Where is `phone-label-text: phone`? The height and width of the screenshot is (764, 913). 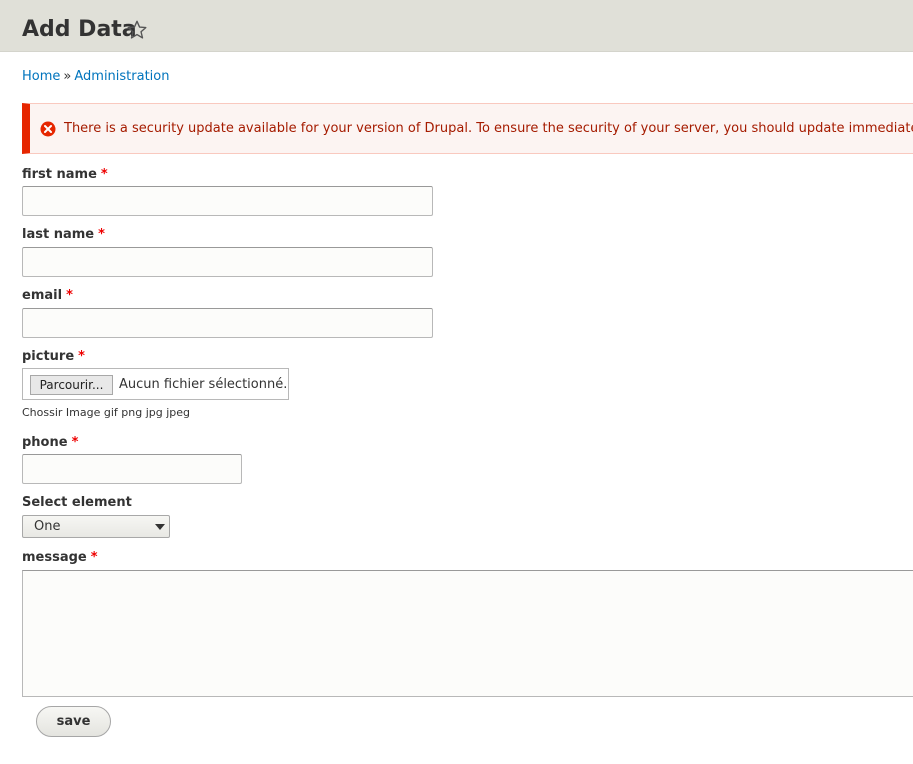 phone-label-text: phone is located at coordinates (45, 442).